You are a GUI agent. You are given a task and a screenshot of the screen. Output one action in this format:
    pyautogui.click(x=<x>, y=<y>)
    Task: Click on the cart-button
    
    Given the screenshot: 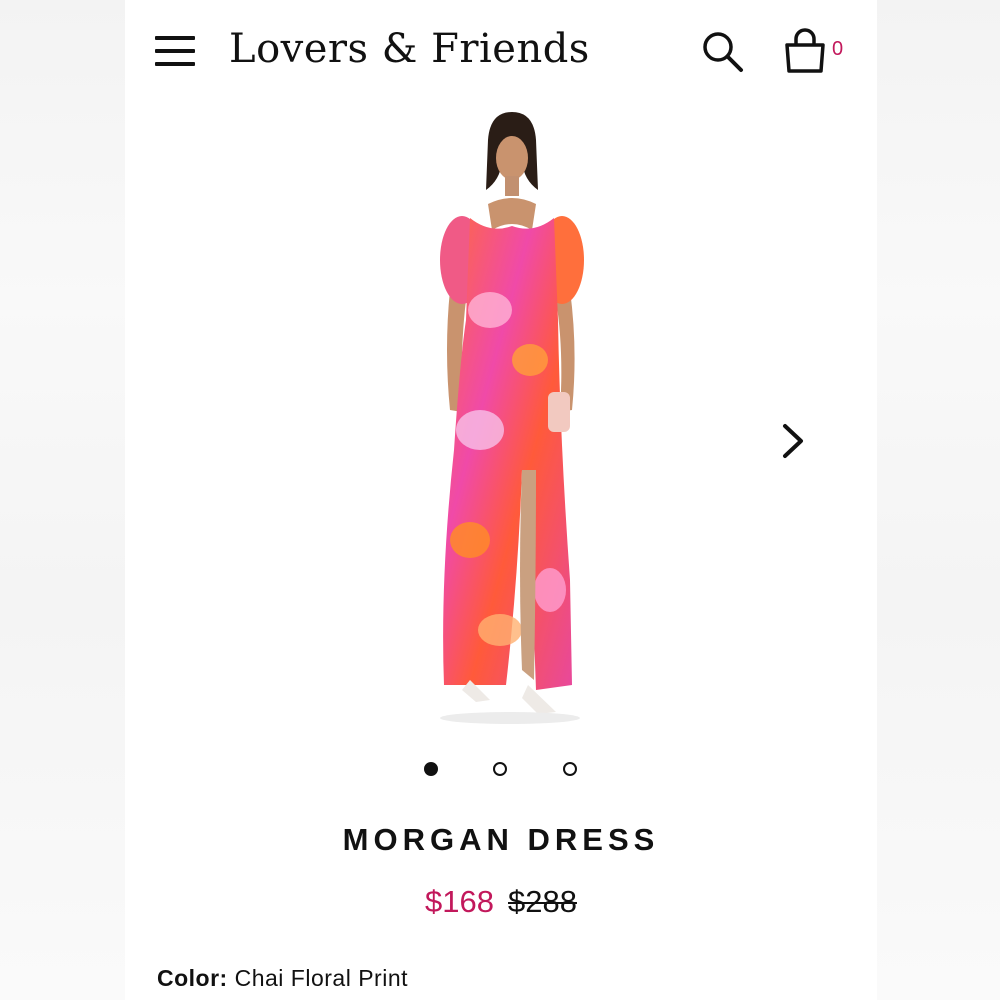 What is the action you would take?
    pyautogui.click(x=805, y=51)
    